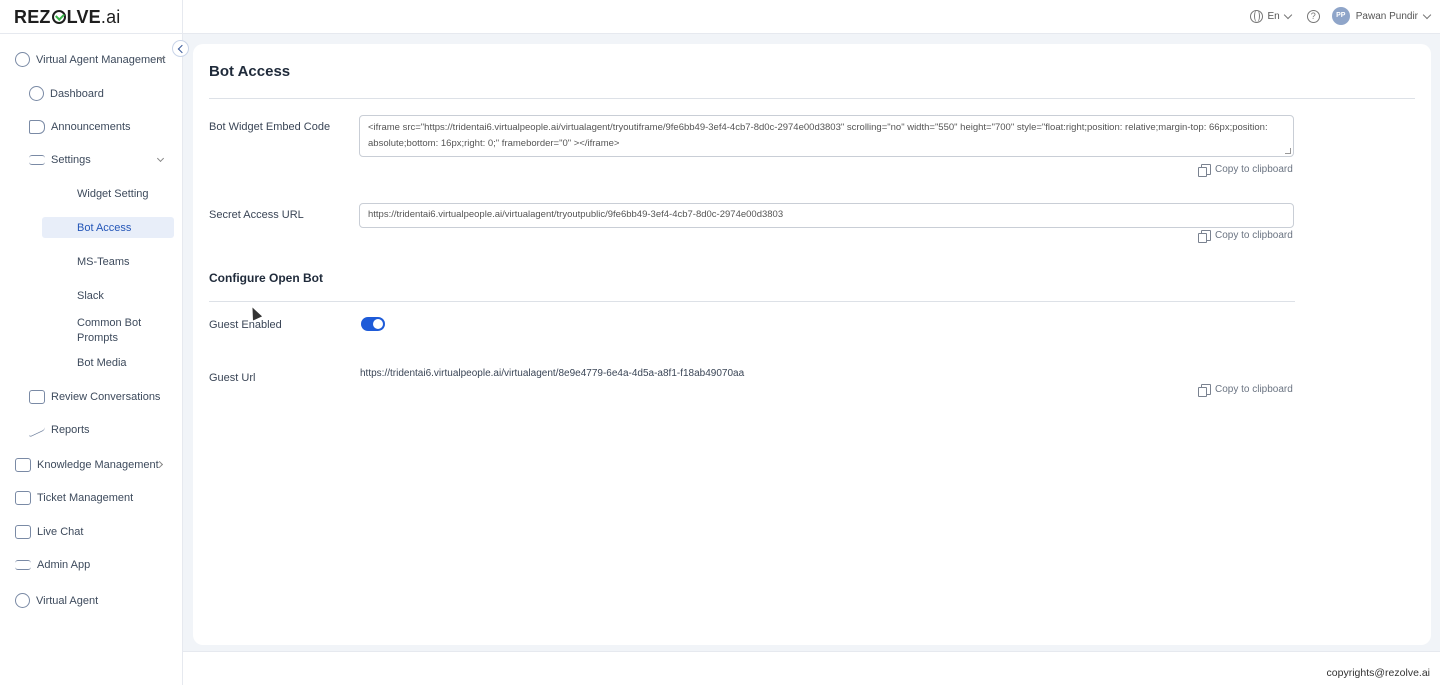  I want to click on dashboard-icon, so click(36, 93).